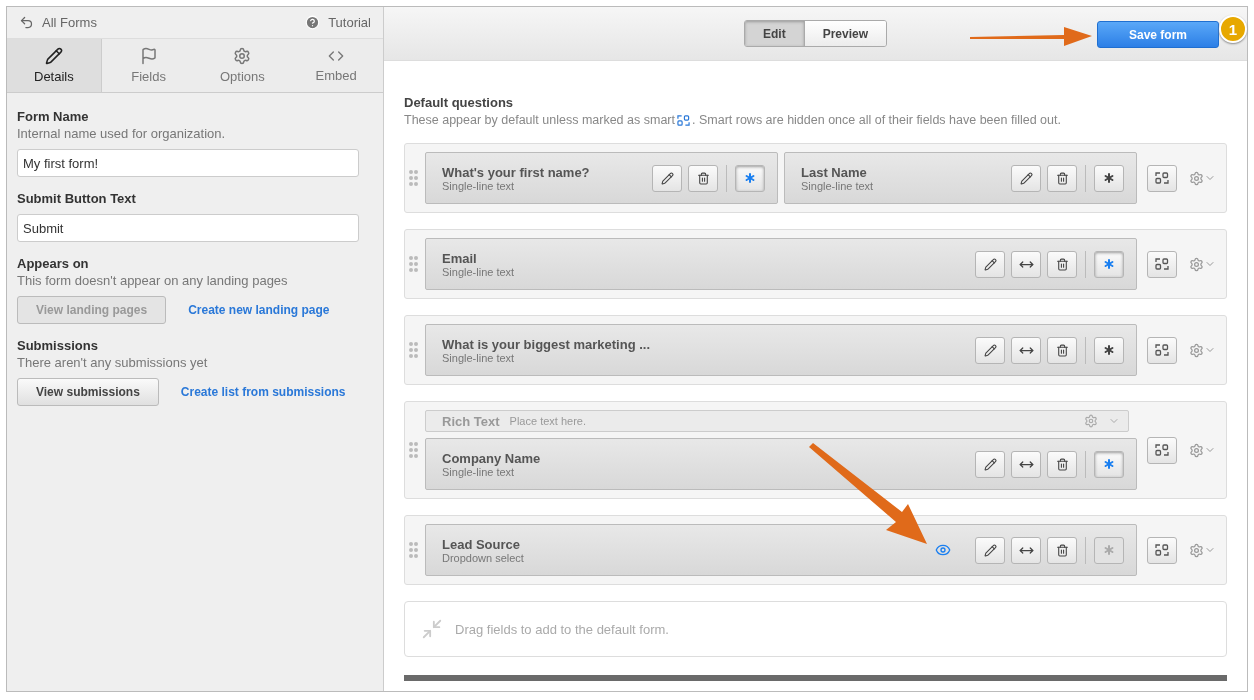 The image size is (1254, 700). What do you see at coordinates (774, 33) in the screenshot?
I see `mode-toggle: Edit` at bounding box center [774, 33].